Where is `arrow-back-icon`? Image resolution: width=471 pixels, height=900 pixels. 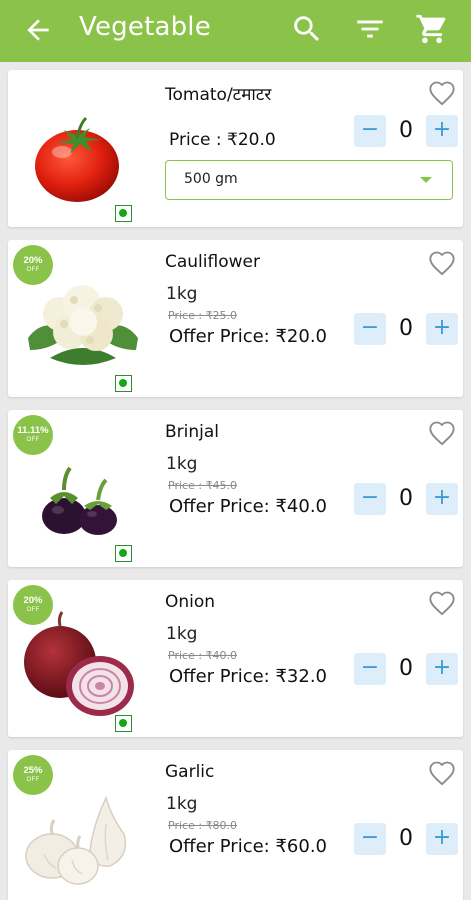
arrow-back-icon is located at coordinates (38, 30).